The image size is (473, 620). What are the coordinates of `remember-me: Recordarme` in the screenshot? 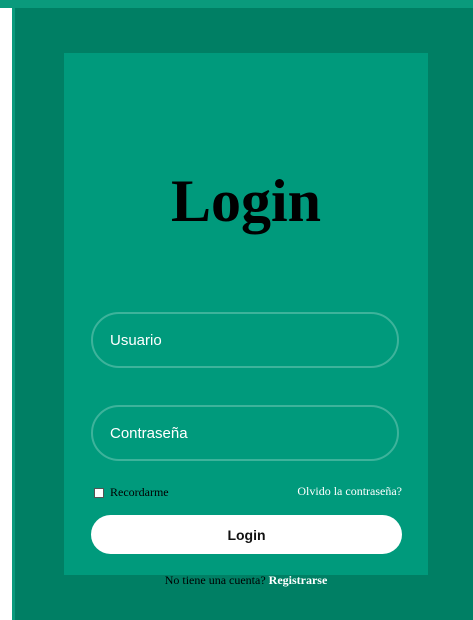 It's located at (131, 492).